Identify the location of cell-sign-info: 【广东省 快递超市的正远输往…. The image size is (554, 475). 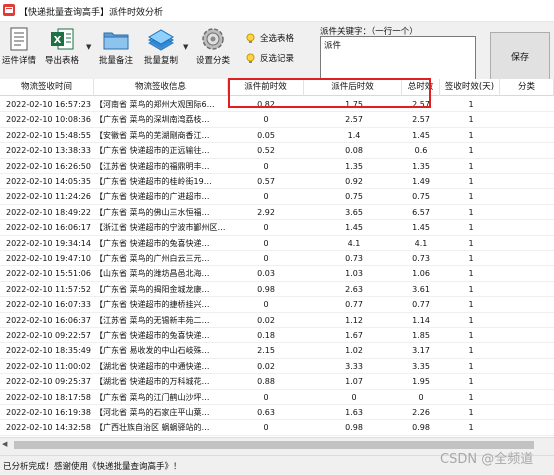
(152, 151).